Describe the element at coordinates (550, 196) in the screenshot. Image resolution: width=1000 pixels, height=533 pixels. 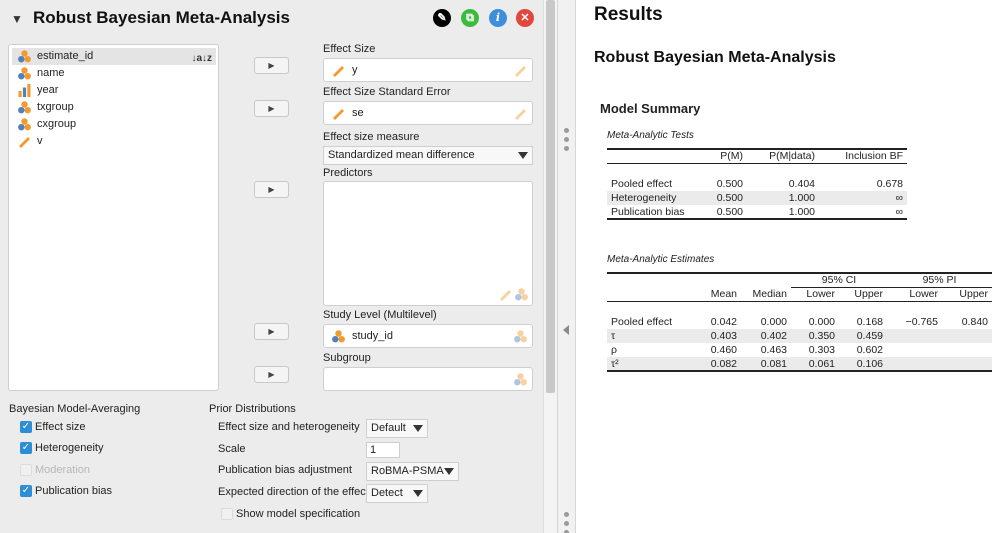
I see `scrollbar-thumb` at that location.